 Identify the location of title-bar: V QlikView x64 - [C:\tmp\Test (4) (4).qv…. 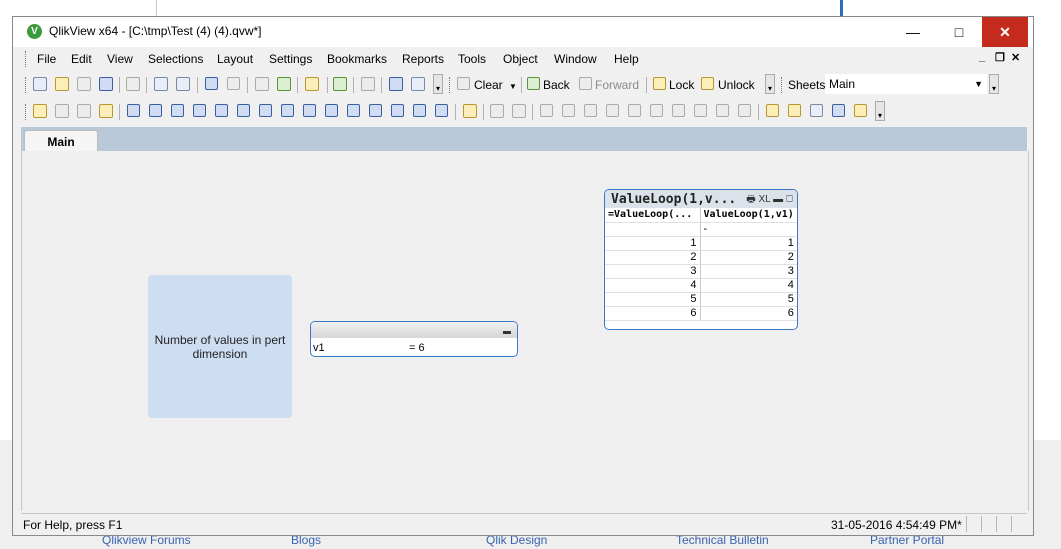
(523, 32).